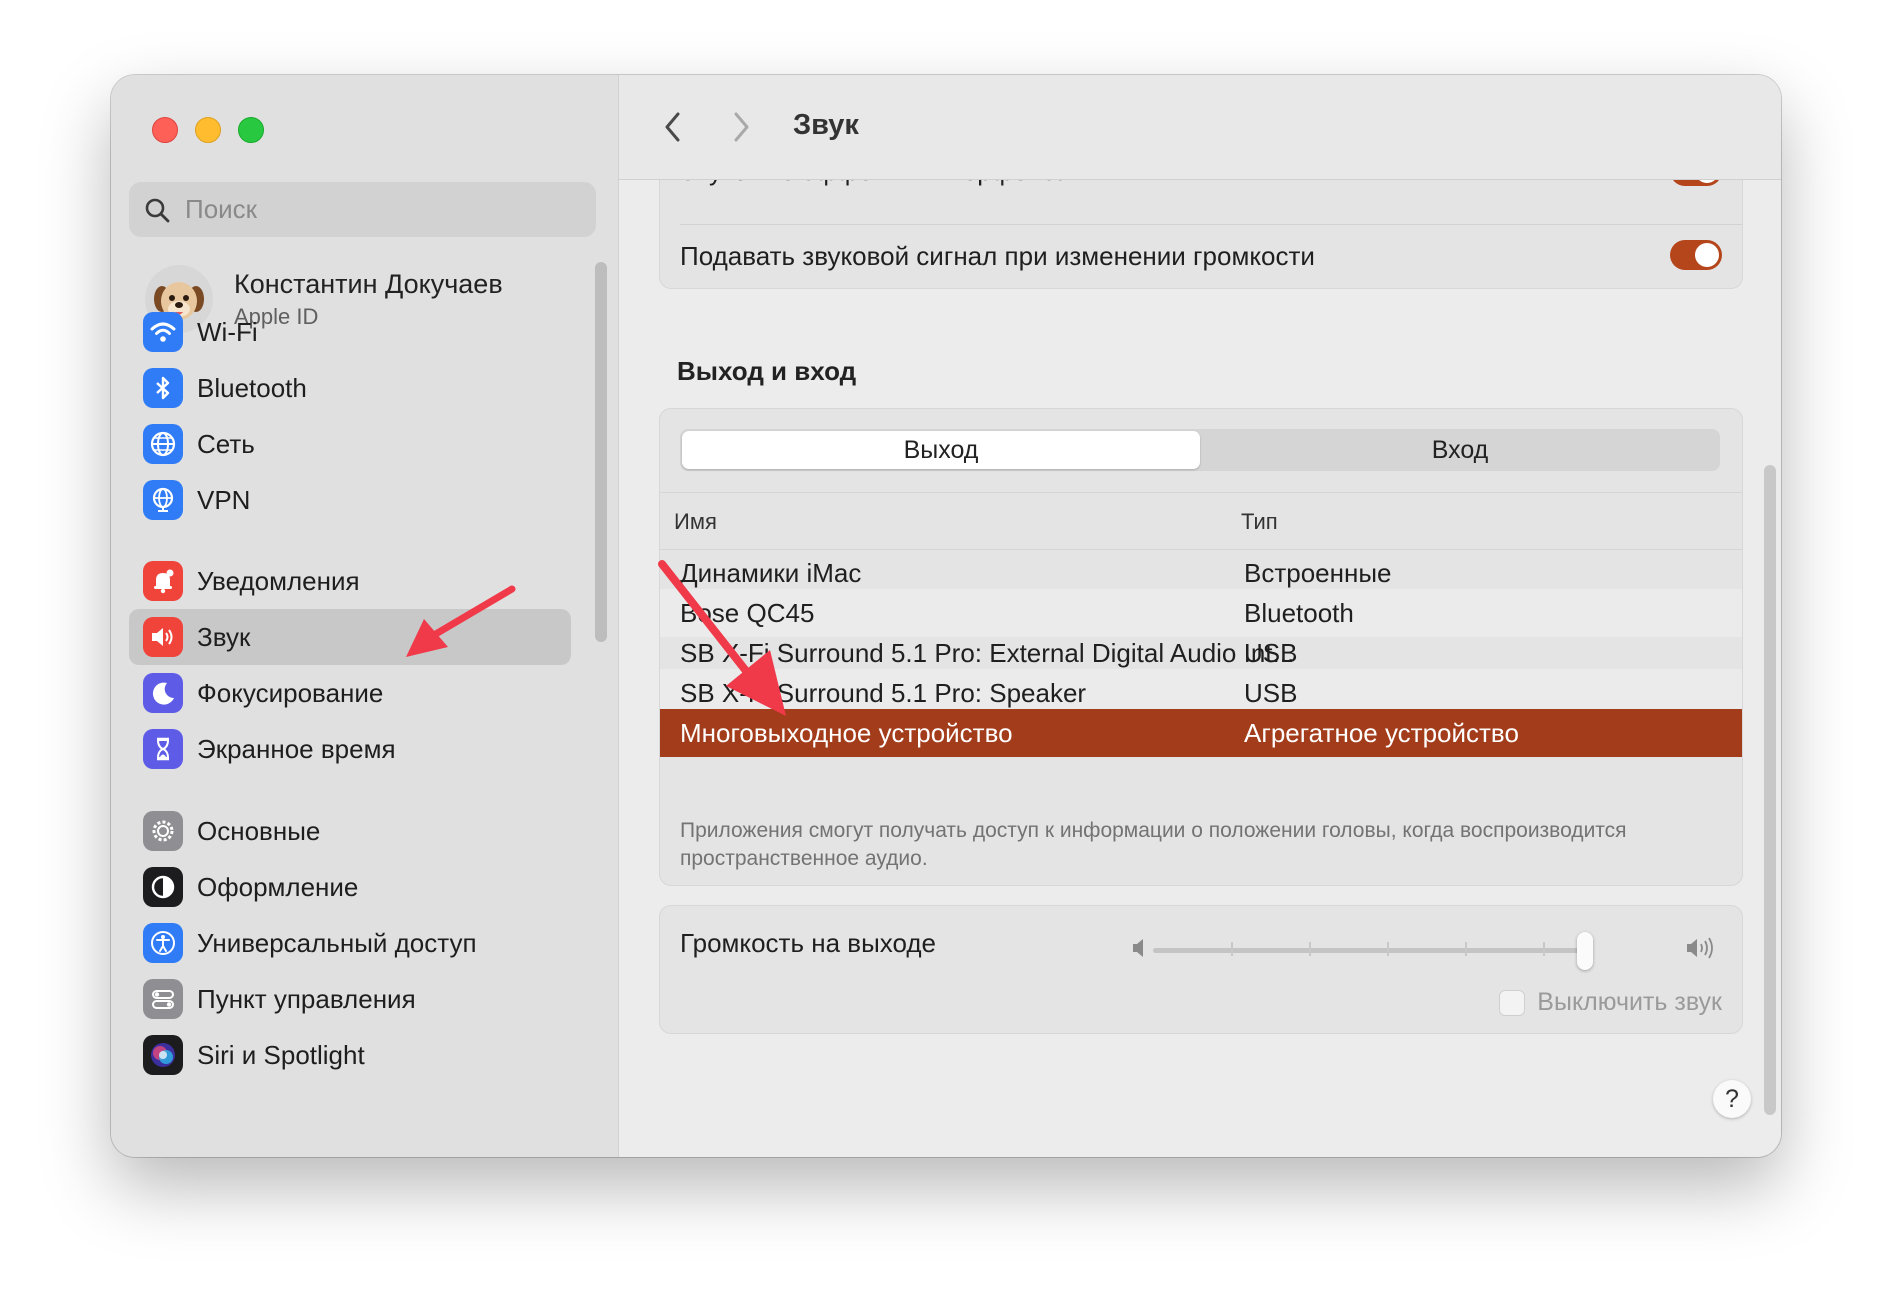 This screenshot has height=1304, width=1894. What do you see at coordinates (163, 1055) in the screenshot?
I see `siri-icon` at bounding box center [163, 1055].